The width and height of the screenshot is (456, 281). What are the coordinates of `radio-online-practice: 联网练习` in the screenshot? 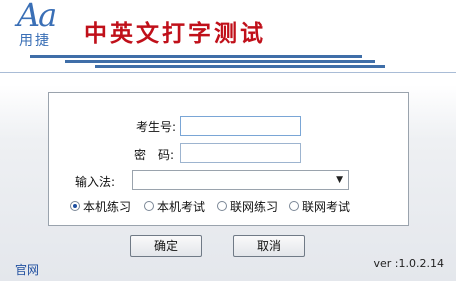 It's located at (247, 206).